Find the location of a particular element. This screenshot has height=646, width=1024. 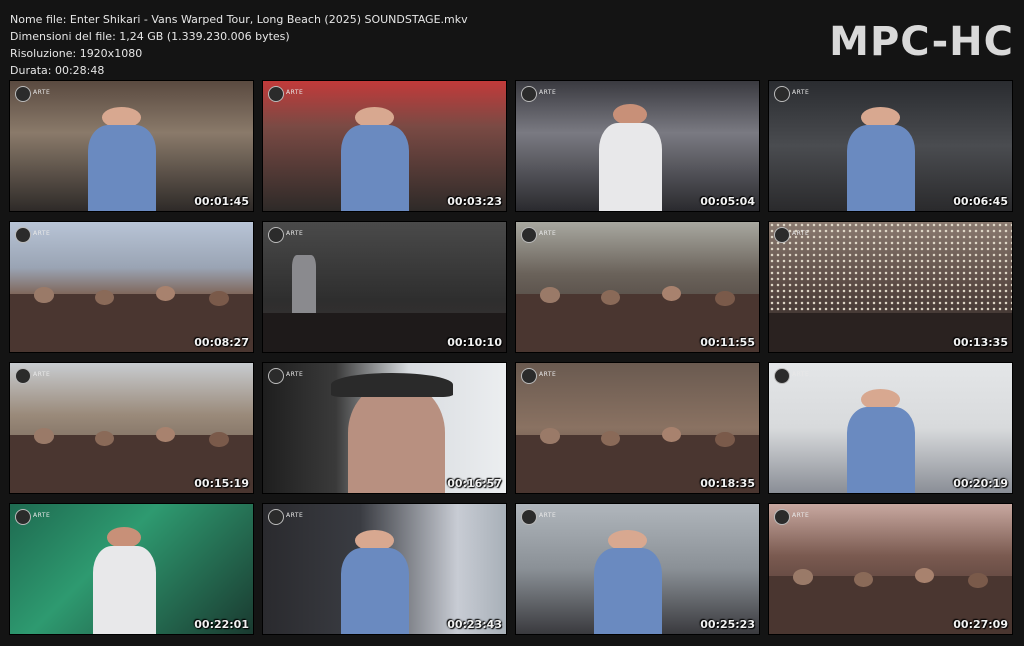

thumbnail: ARTE 00:06:45 is located at coordinates (890, 146).